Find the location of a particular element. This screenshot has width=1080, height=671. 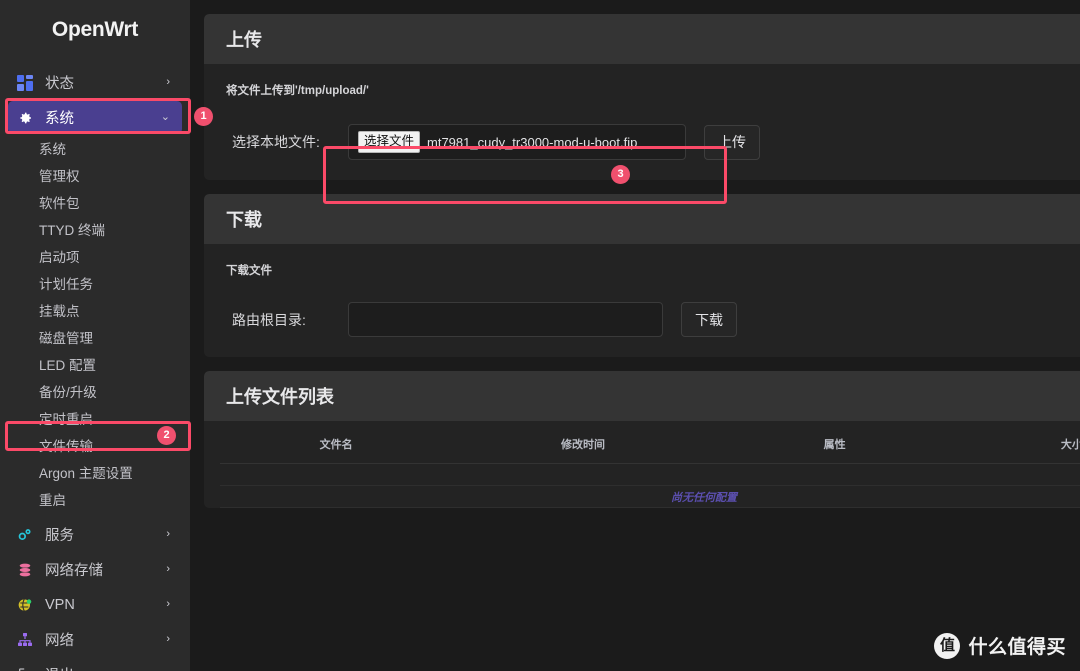

sidebar-item-logout: 退出 is located at coordinates (95, 664).